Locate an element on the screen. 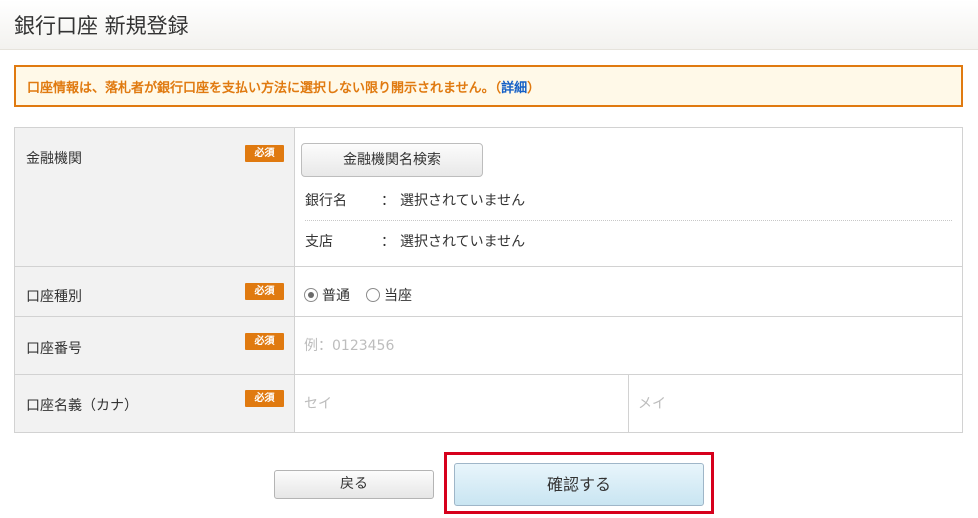 Image resolution: width=978 pixels, height=518 pixels. notice-suffix: ） is located at coordinates (534, 88).